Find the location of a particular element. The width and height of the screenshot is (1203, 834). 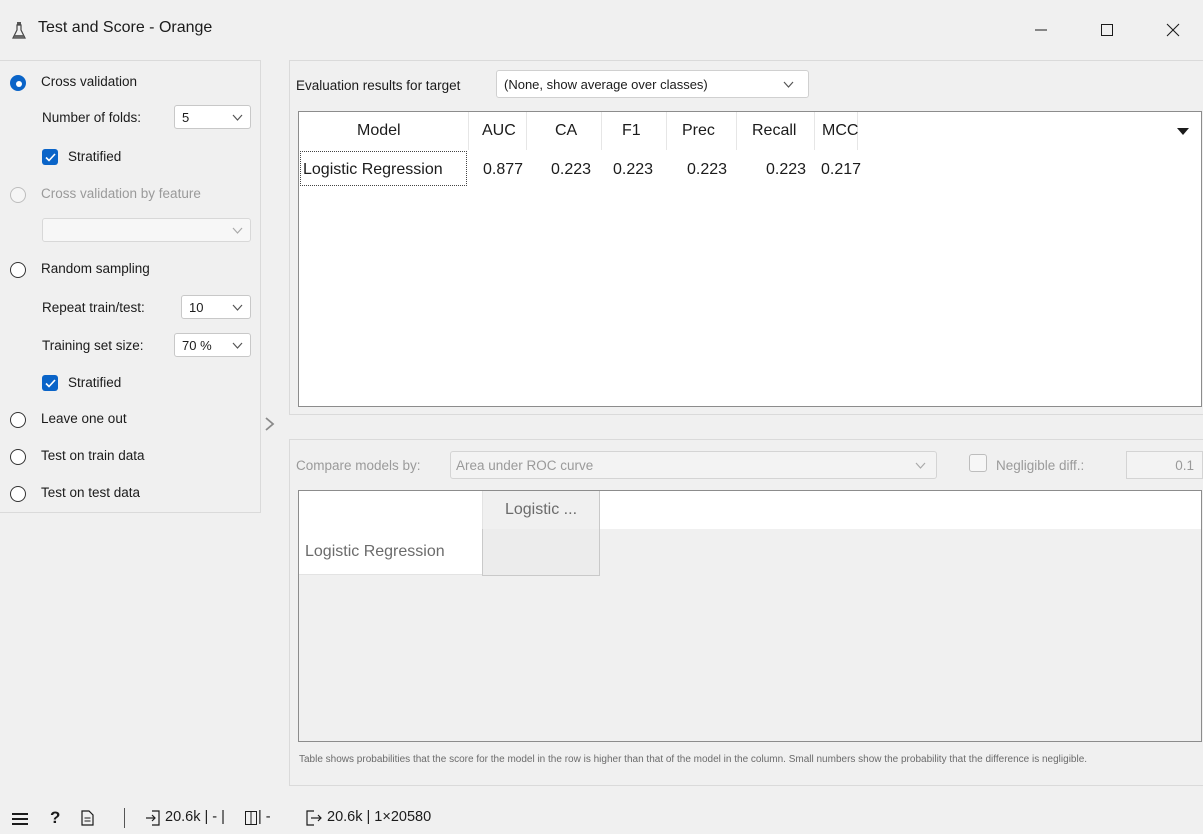

table-icon is located at coordinates (251, 819).